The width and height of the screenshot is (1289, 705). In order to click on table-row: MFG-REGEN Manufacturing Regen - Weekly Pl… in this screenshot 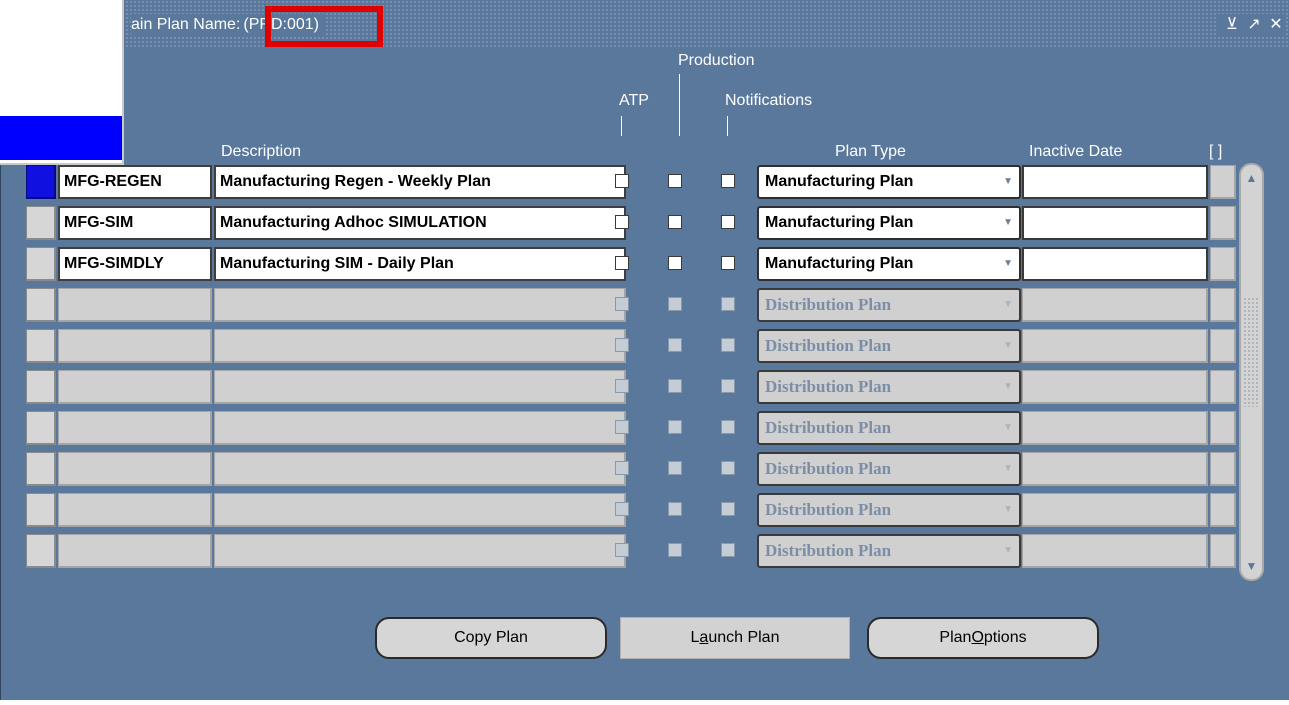, I will do `click(636, 181)`.